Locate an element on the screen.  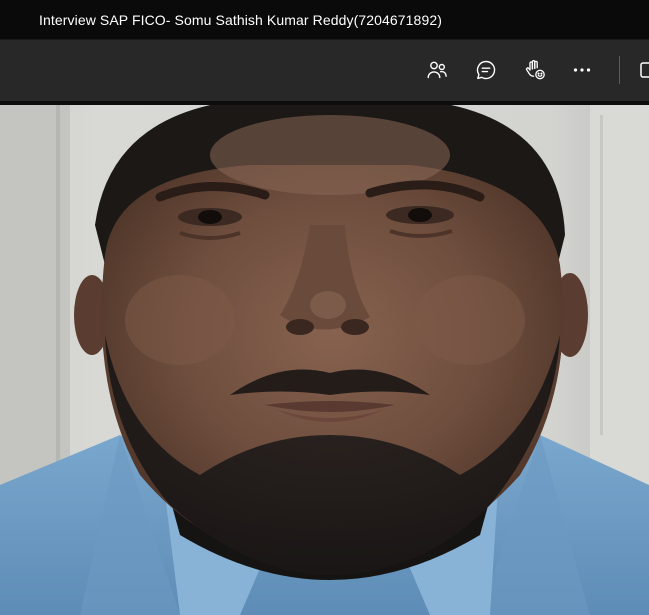
toolbar-divider is located at coordinates (619, 70).